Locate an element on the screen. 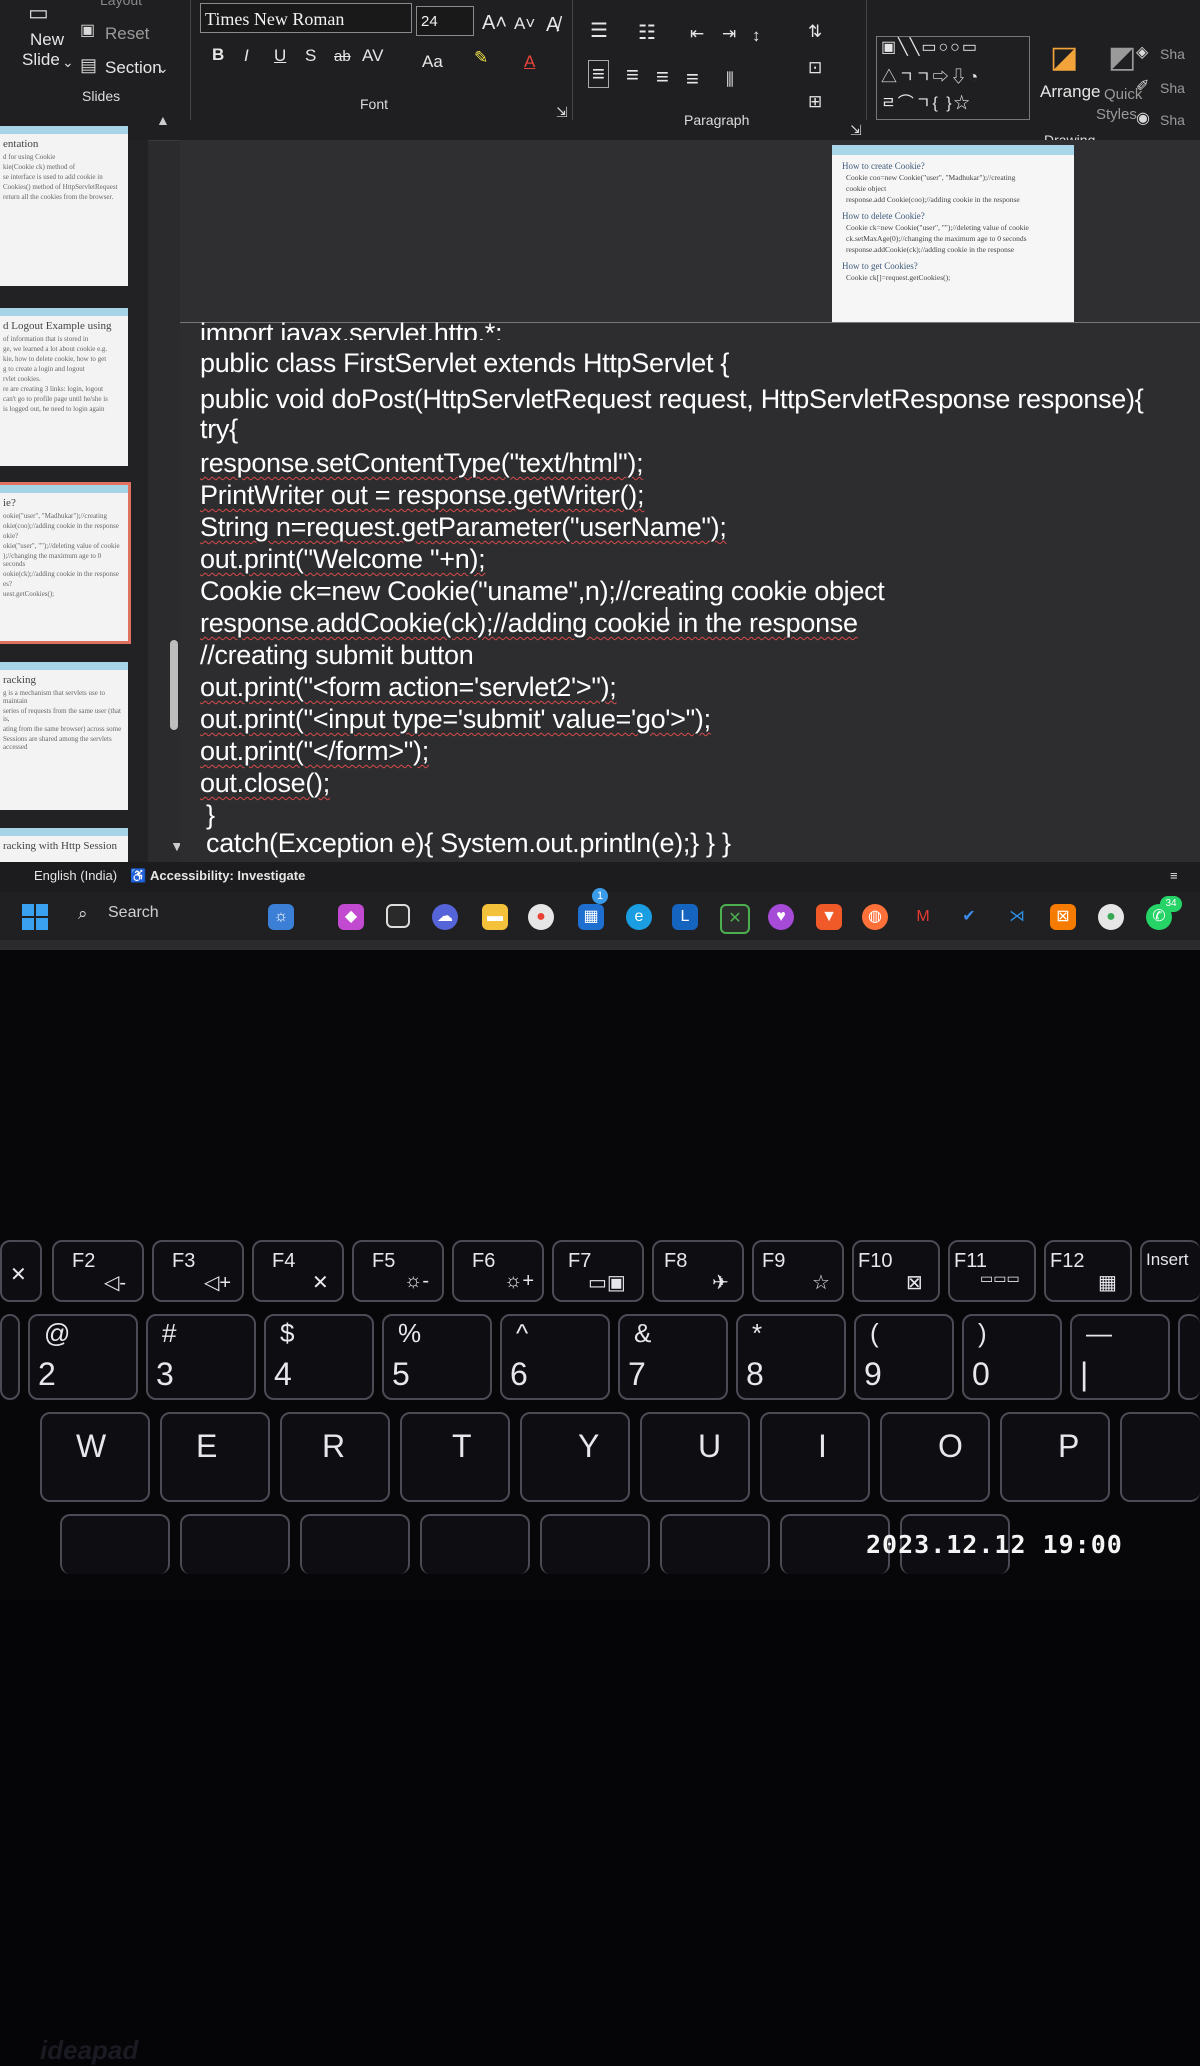  bracket-key is located at coordinates (1160, 1457).